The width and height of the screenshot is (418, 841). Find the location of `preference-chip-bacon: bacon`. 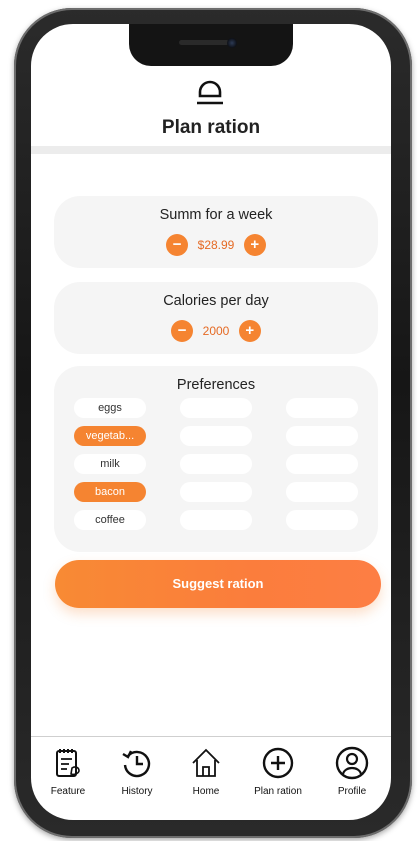

preference-chip-bacon: bacon is located at coordinates (110, 492).